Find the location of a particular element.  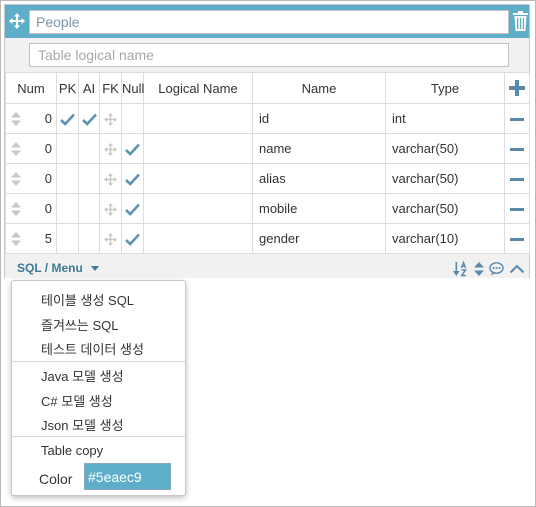

reorder-icon is located at coordinates (479, 269).